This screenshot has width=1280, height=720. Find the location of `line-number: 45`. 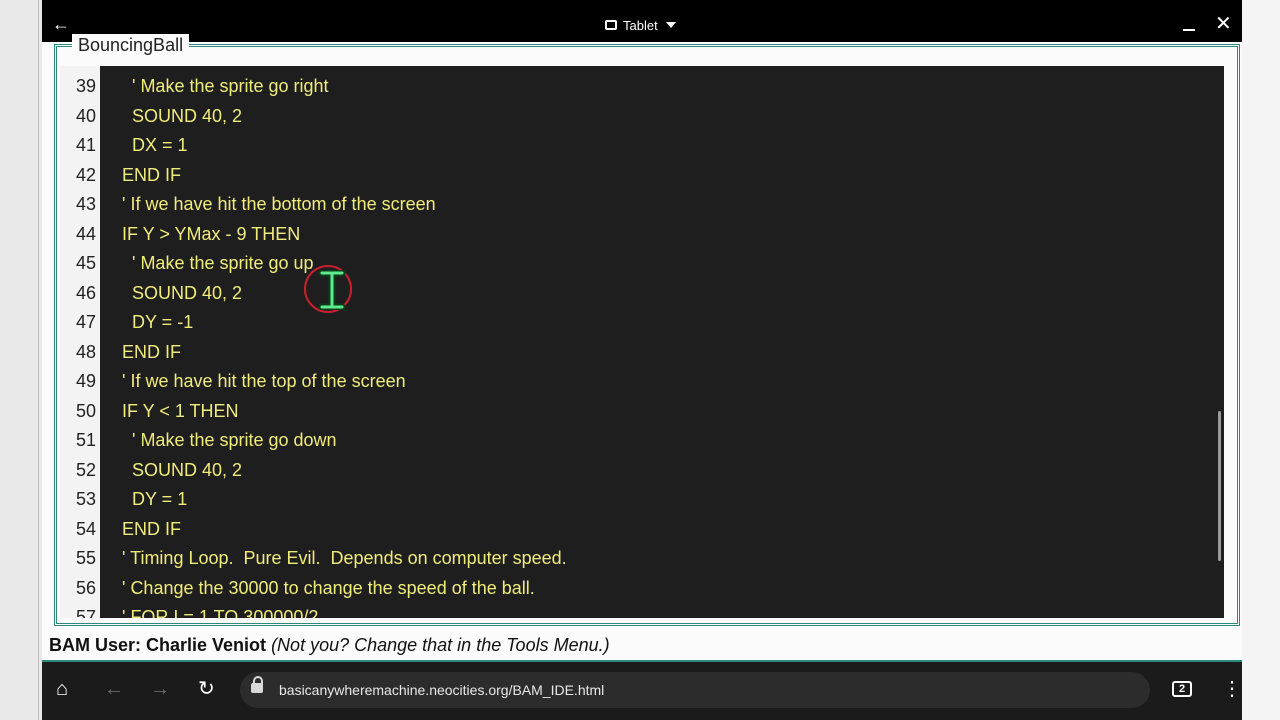

line-number: 45 is located at coordinates (85, 263).